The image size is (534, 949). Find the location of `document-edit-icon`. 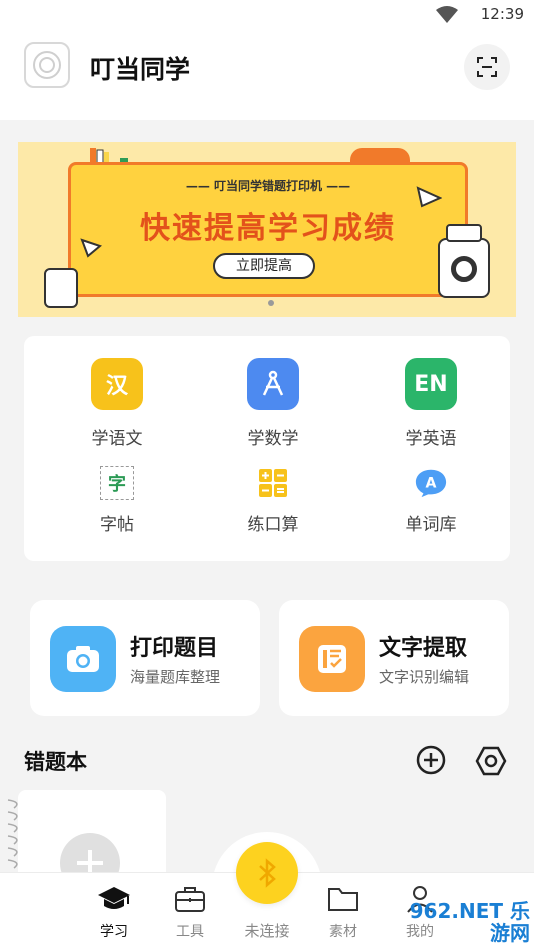

document-edit-icon is located at coordinates (332, 659).